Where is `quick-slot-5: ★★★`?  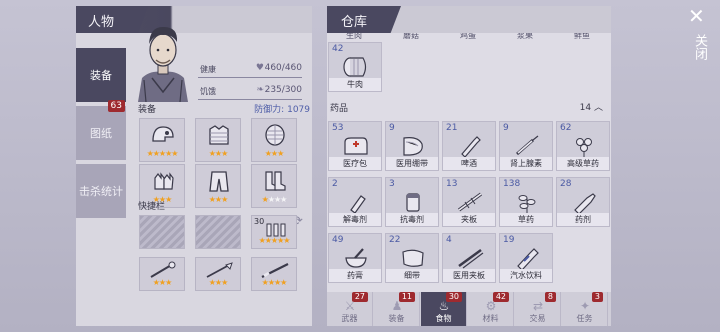
quick-slot-5: ★★★ is located at coordinates (218, 274).